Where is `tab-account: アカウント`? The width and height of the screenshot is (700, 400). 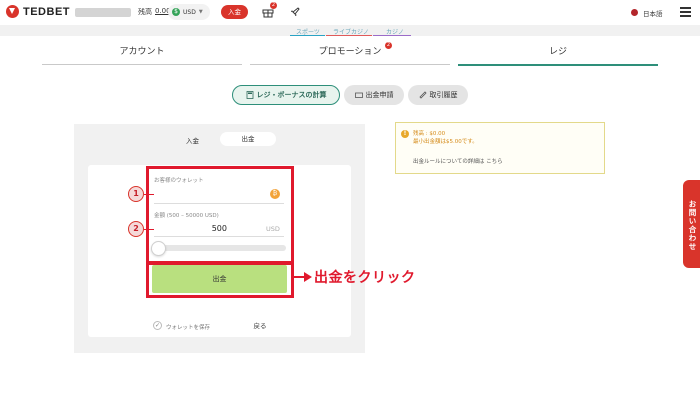 tab-account: アカウント is located at coordinates (142, 50).